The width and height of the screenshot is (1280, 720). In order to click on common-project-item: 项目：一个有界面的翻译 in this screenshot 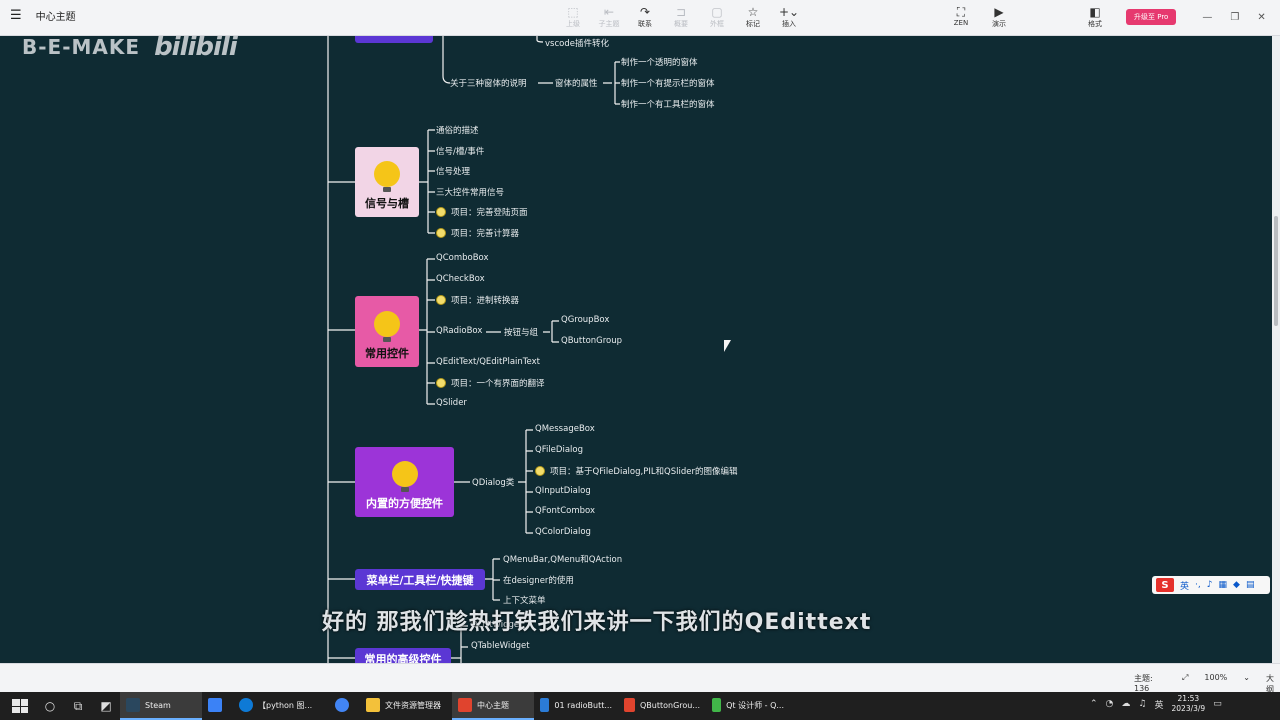, I will do `click(490, 383)`.